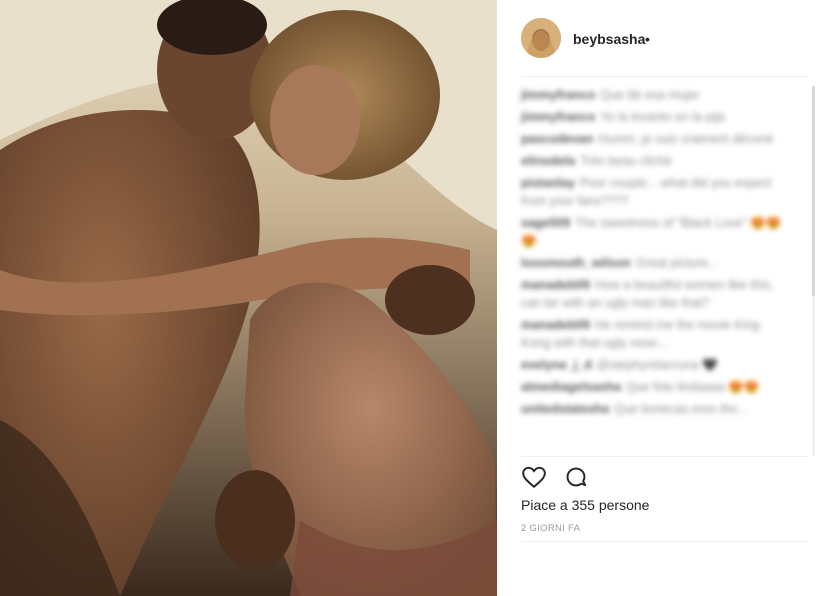 This screenshot has height=596, width=817. Describe the element at coordinates (609, 39) in the screenshot. I see `username: beybsasha` at that location.